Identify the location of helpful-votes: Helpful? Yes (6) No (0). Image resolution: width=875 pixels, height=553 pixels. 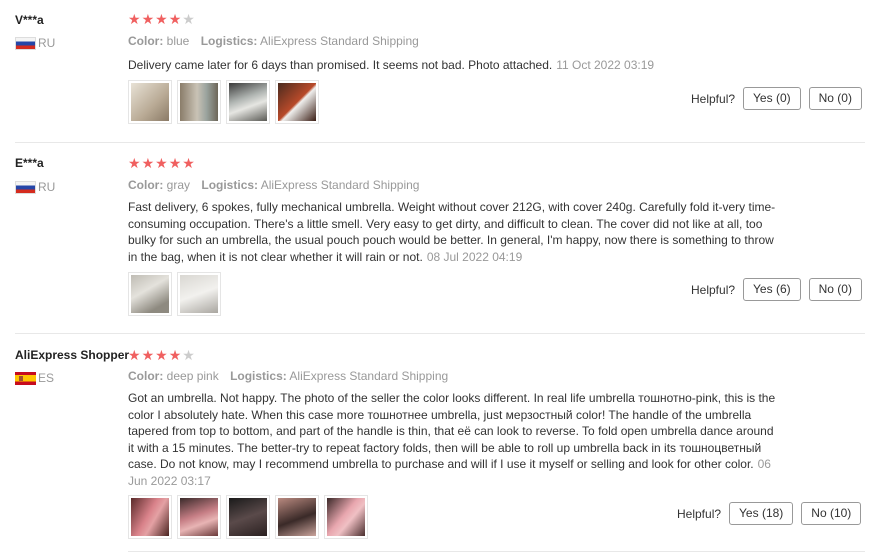
(776, 289).